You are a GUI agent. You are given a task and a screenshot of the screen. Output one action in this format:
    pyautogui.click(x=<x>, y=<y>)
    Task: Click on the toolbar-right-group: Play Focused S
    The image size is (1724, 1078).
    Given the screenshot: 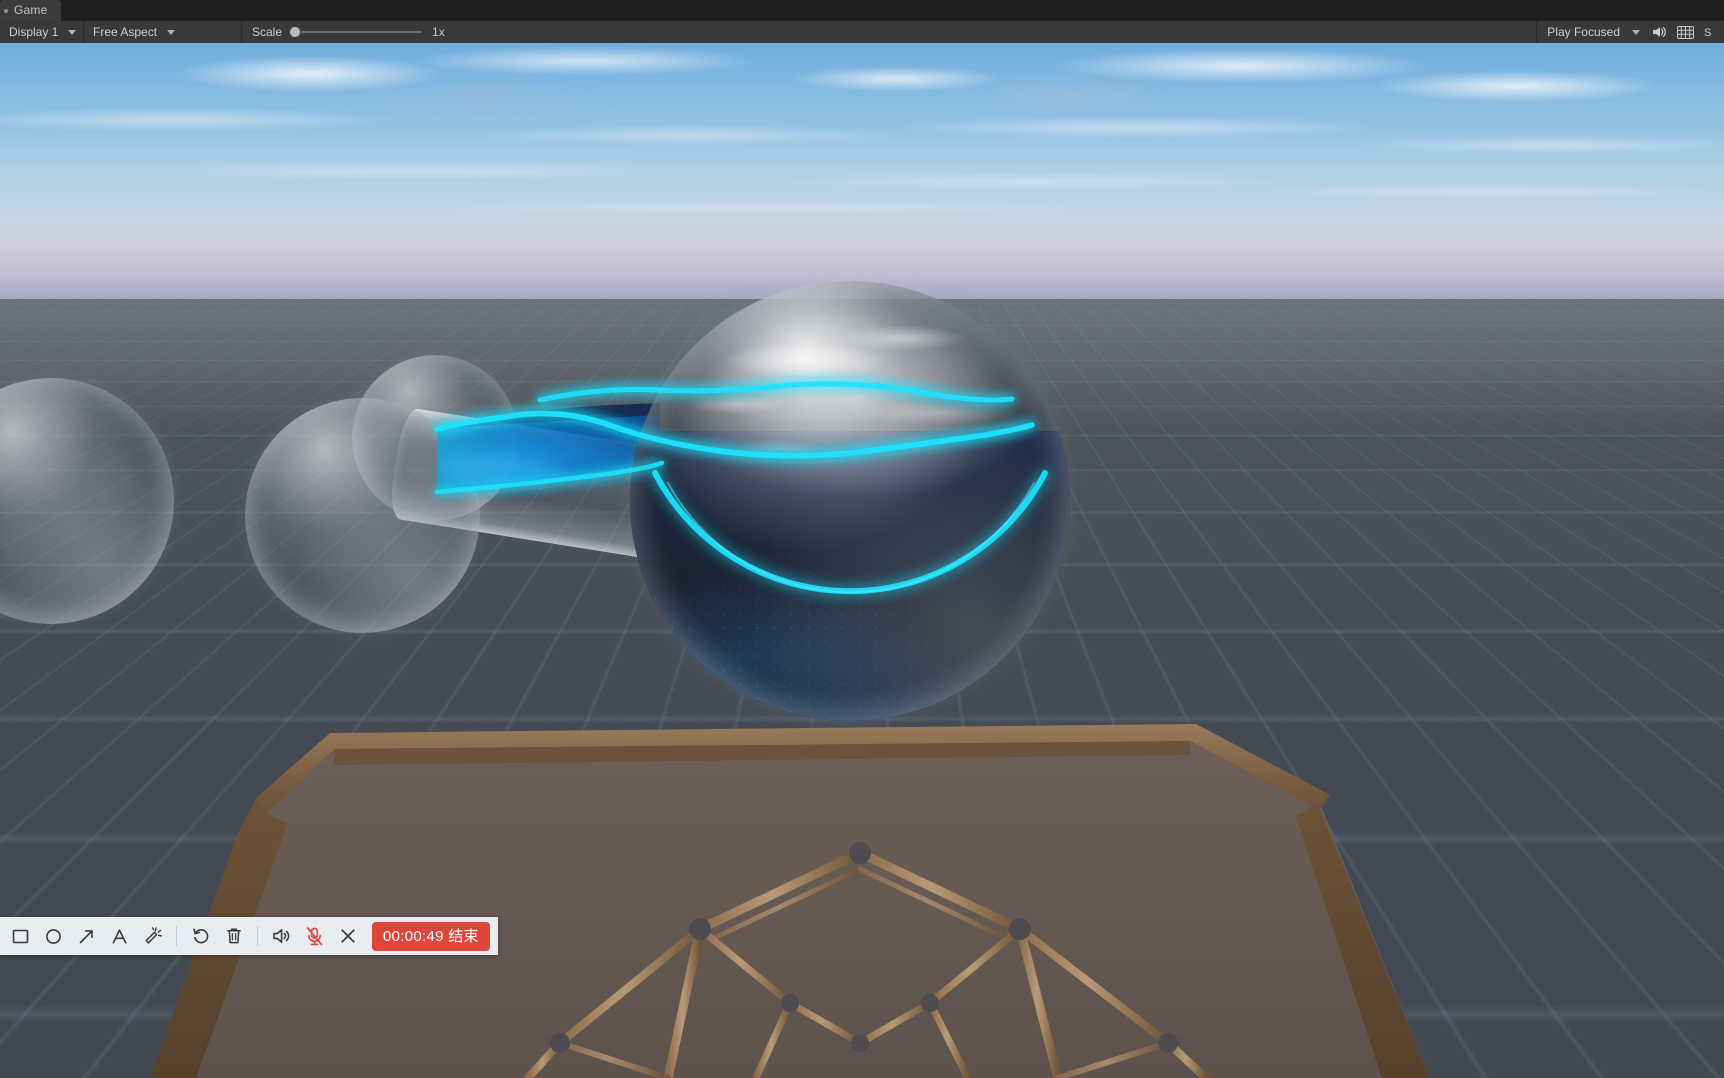 What is the action you would take?
    pyautogui.click(x=1630, y=32)
    